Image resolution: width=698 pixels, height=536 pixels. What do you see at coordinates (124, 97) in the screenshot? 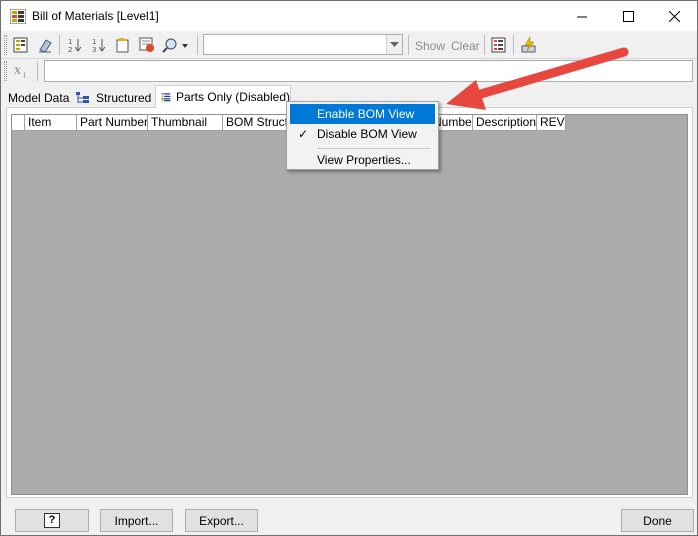
I see `tab-label: Structured` at bounding box center [124, 97].